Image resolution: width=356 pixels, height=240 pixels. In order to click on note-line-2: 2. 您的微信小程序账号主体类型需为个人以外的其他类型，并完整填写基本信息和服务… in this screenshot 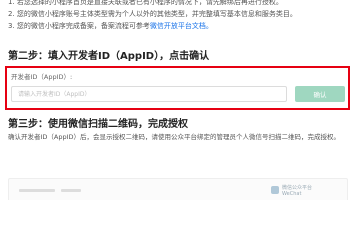, I will do `click(152, 14)`.